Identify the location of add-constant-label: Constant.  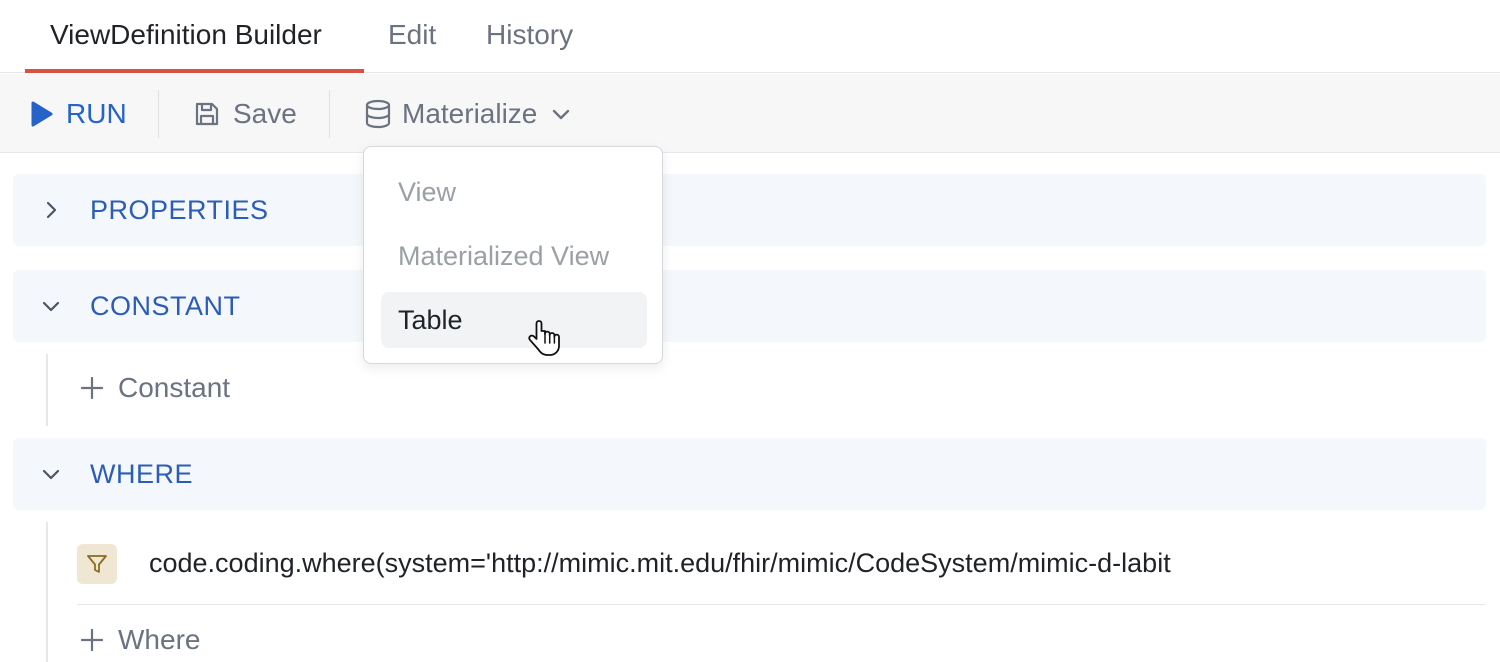
(174, 387).